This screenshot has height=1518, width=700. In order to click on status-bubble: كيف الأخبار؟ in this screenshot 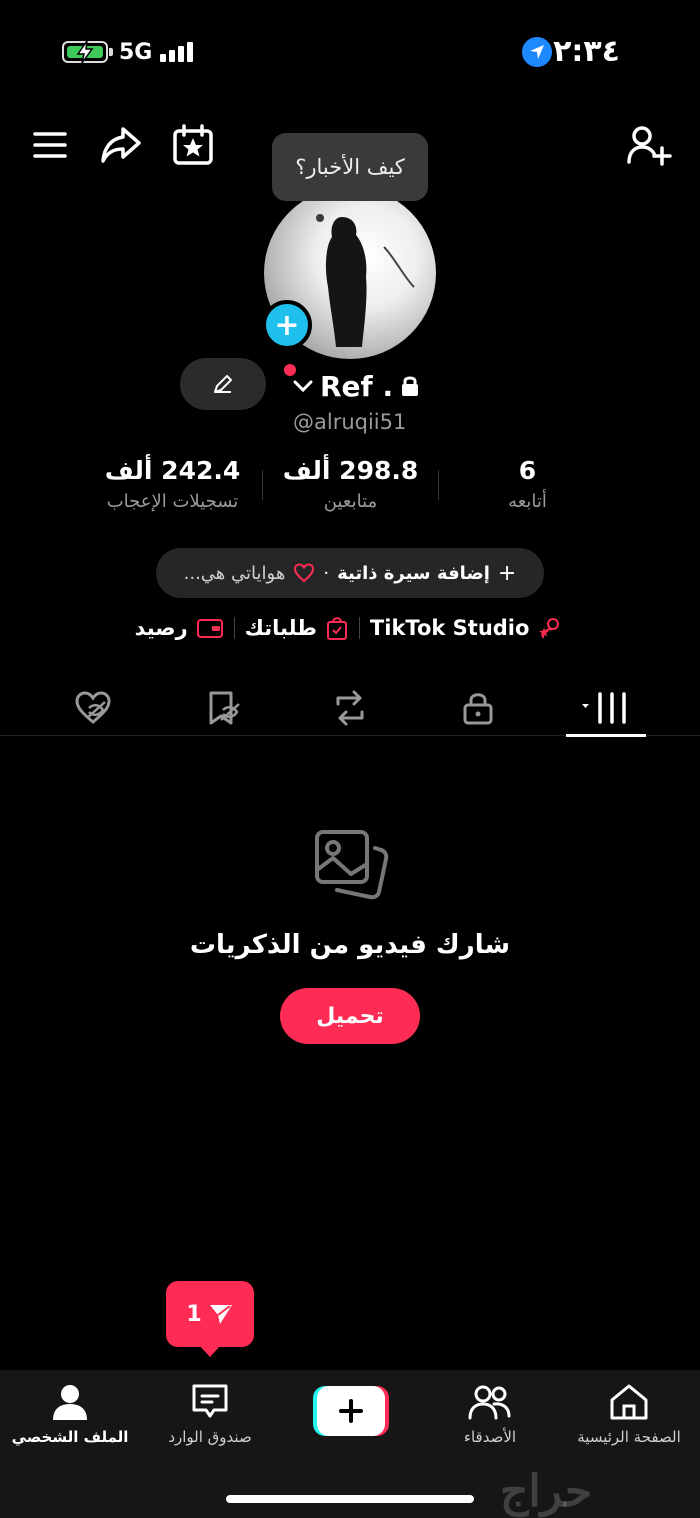, I will do `click(350, 167)`.